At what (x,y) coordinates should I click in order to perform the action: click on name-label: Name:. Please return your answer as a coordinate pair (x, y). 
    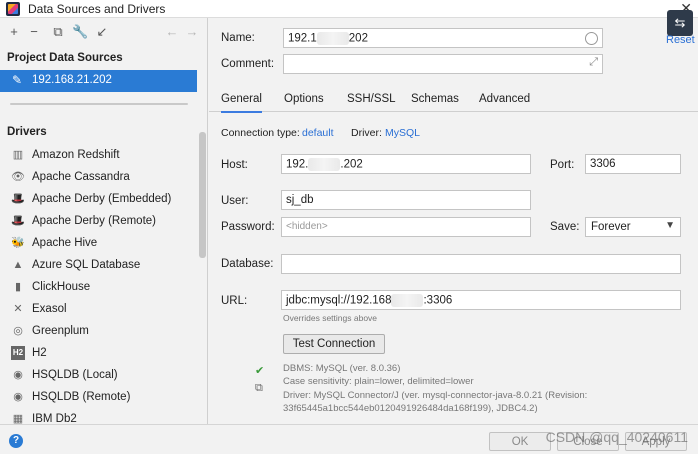
    Looking at the image, I should click on (238, 38).